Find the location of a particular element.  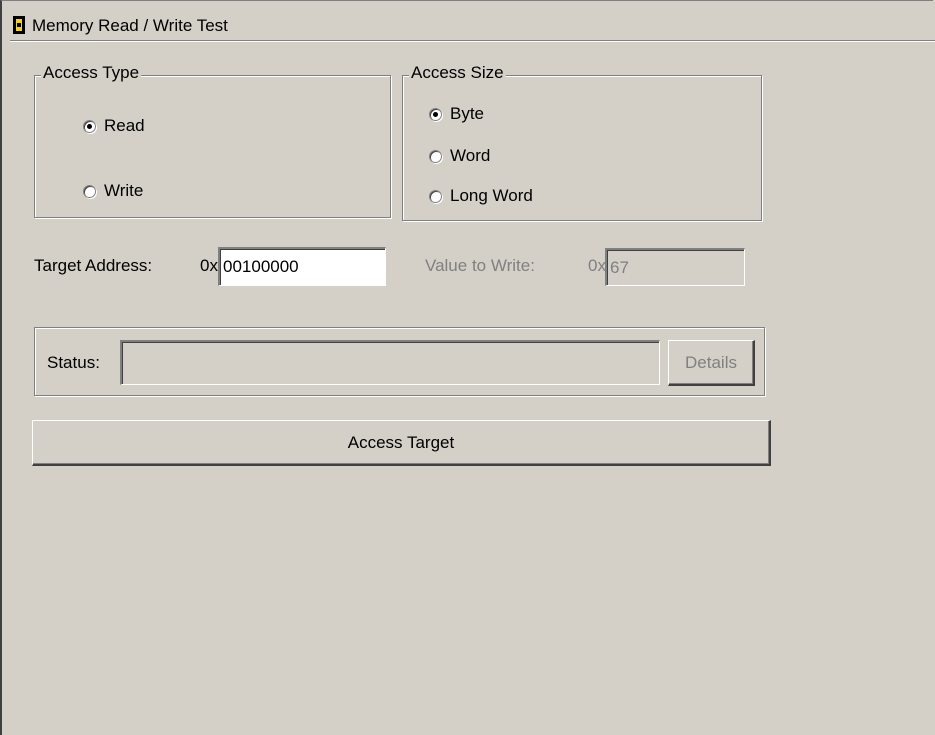

access-type-group: Access Type Read Write is located at coordinates (212, 140).